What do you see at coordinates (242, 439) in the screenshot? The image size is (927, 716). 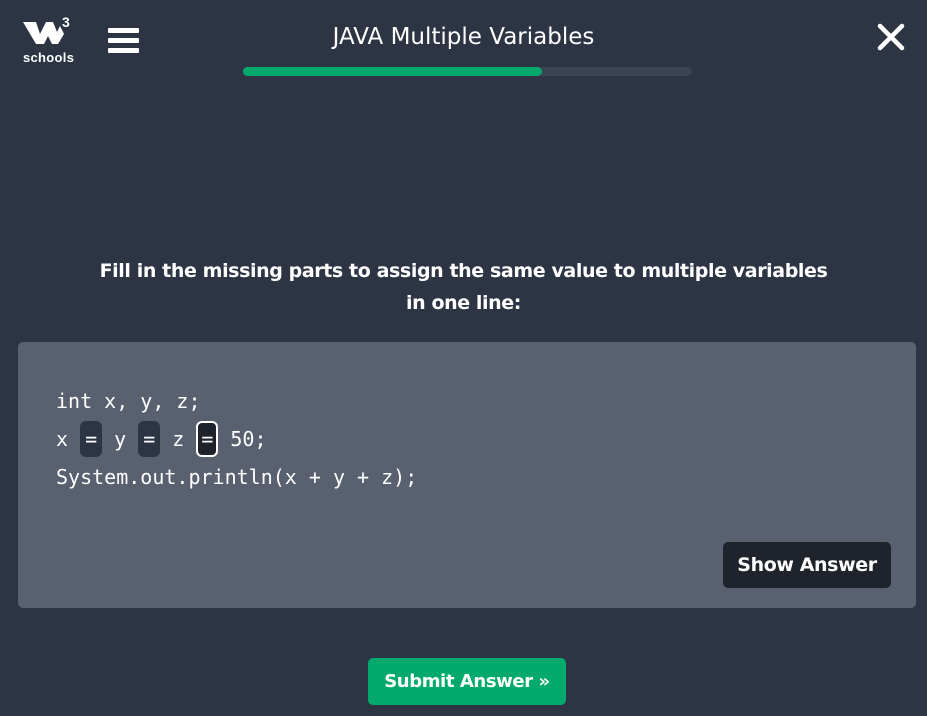 I see `code-text: 50;` at bounding box center [242, 439].